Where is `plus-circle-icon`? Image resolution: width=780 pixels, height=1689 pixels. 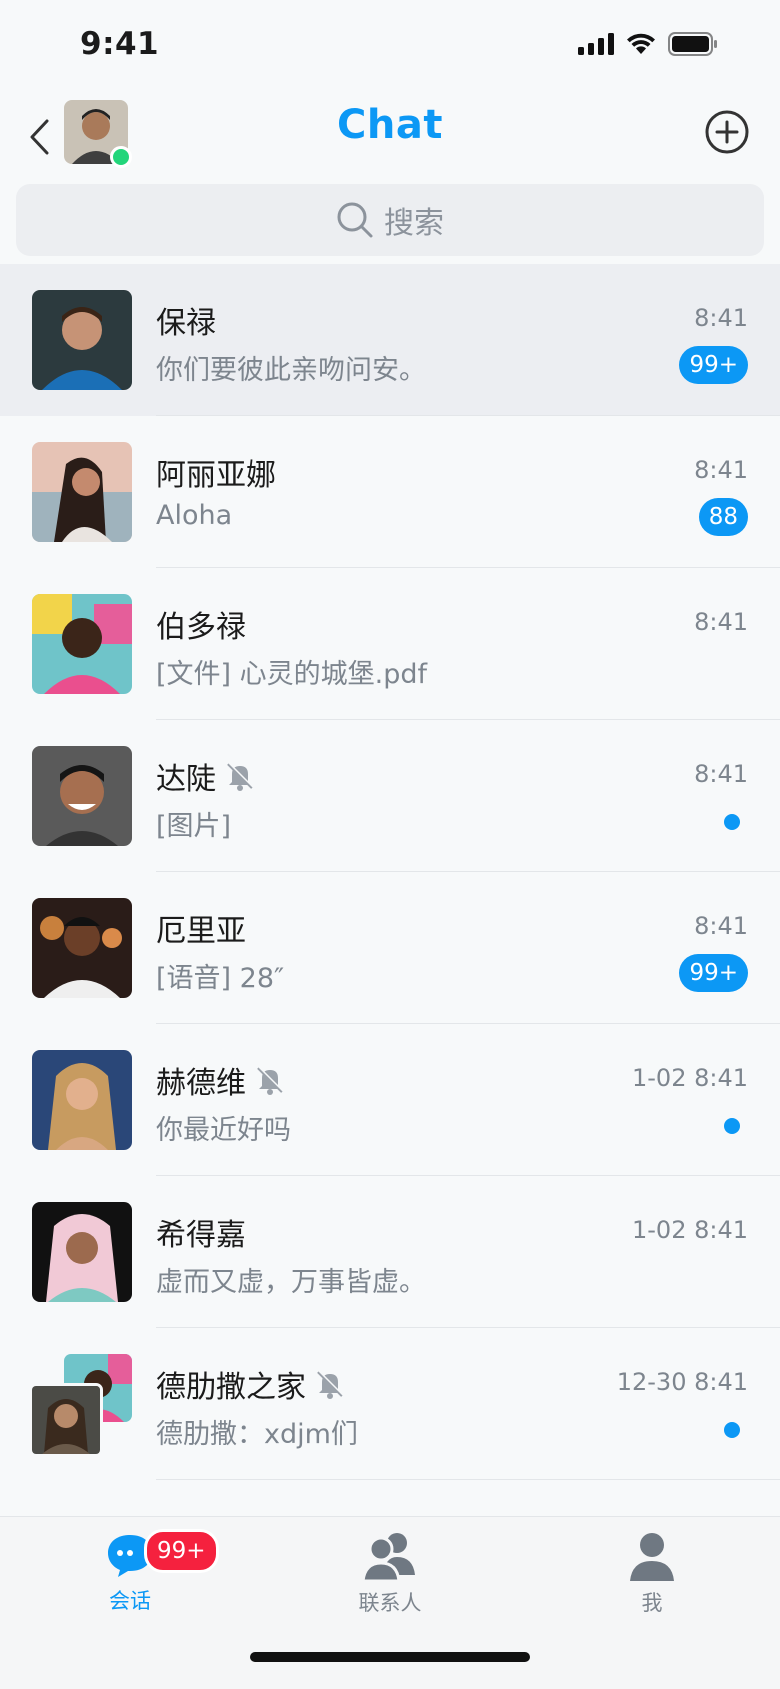 plus-circle-icon is located at coordinates (727, 132).